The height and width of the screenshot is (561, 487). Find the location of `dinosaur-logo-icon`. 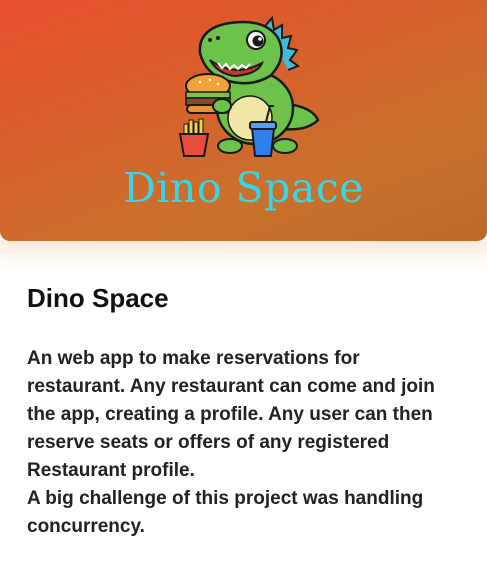

dinosaur-logo-icon is located at coordinates (249, 86).